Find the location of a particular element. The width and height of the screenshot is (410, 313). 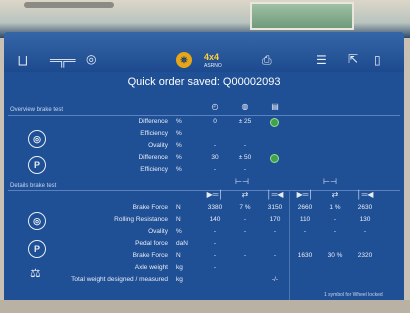

battery-icon: ▯ is located at coordinates (377, 60).